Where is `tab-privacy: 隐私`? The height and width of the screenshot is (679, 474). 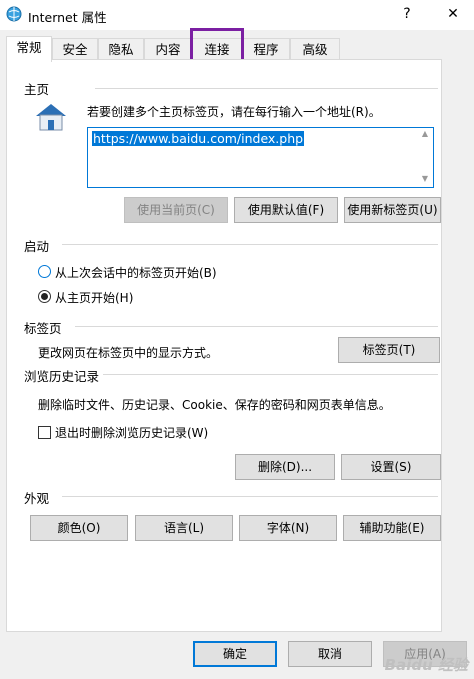 tab-privacy: 隐私 is located at coordinates (121, 49).